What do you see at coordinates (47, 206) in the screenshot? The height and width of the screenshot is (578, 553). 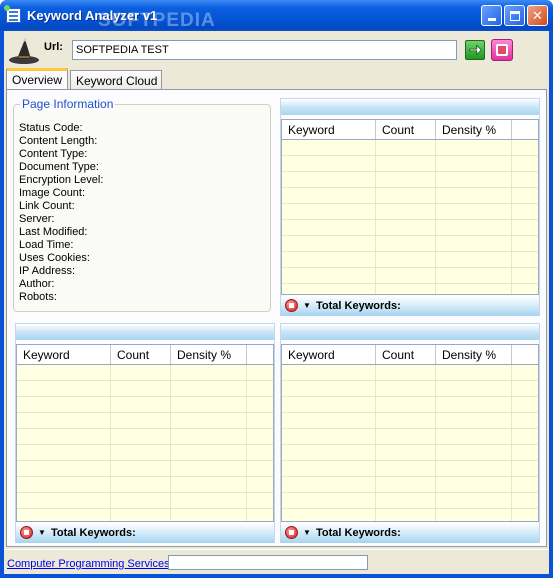 I see `info-link-count: Link Count:` at bounding box center [47, 206].